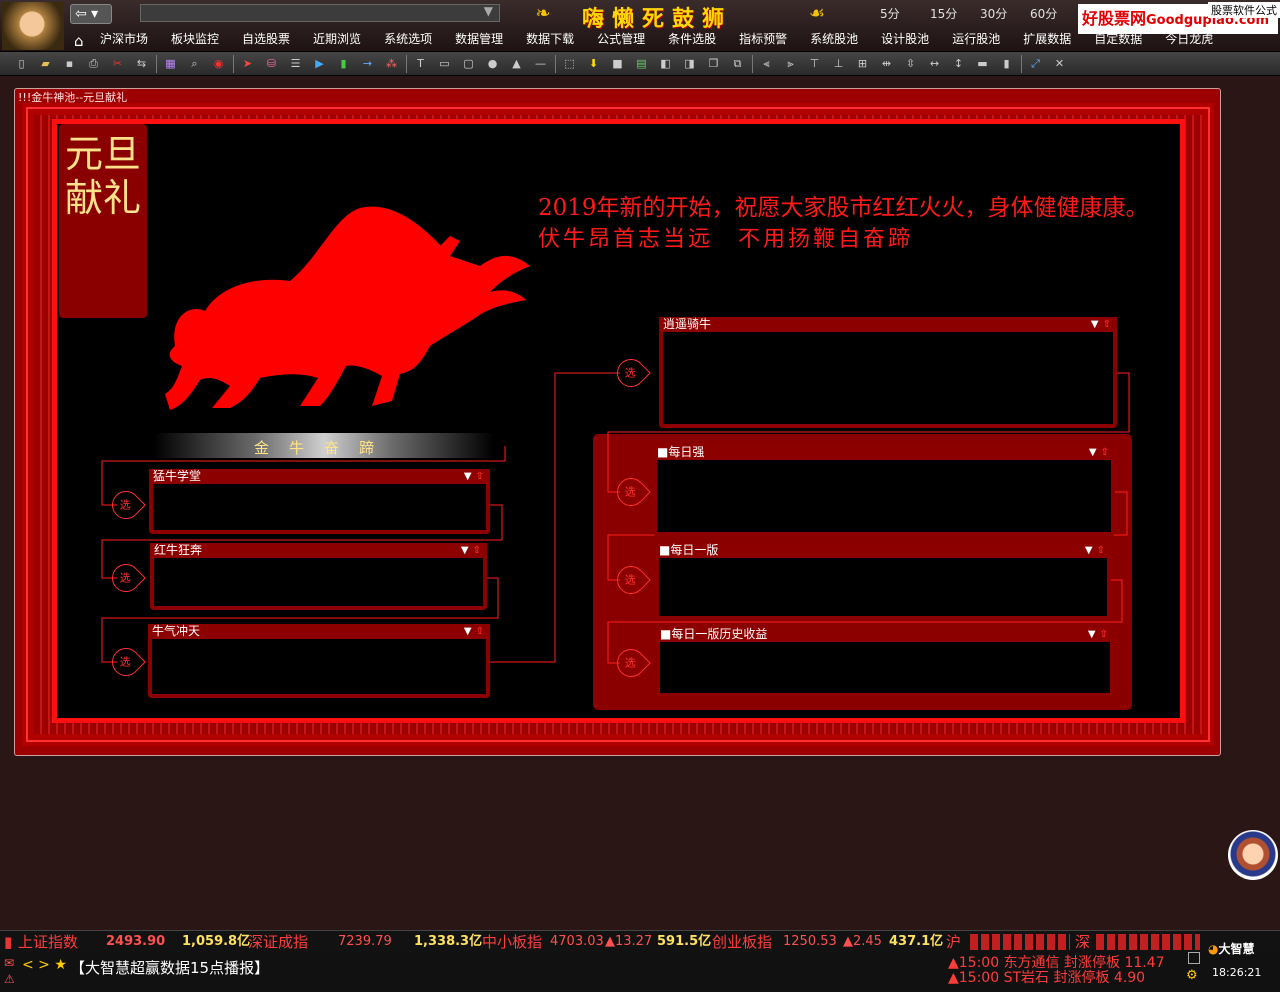 The height and width of the screenshot is (992, 1280). I want to click on box-icon: ■, so click(617, 64).